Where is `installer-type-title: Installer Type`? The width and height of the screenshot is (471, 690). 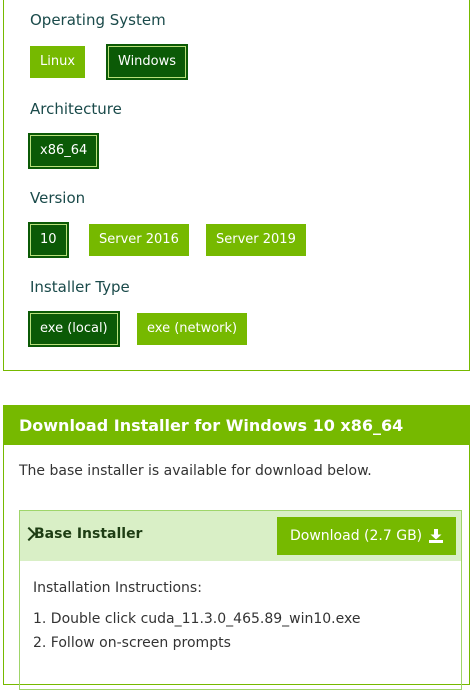
installer-type-title: Installer Type is located at coordinates (80, 287).